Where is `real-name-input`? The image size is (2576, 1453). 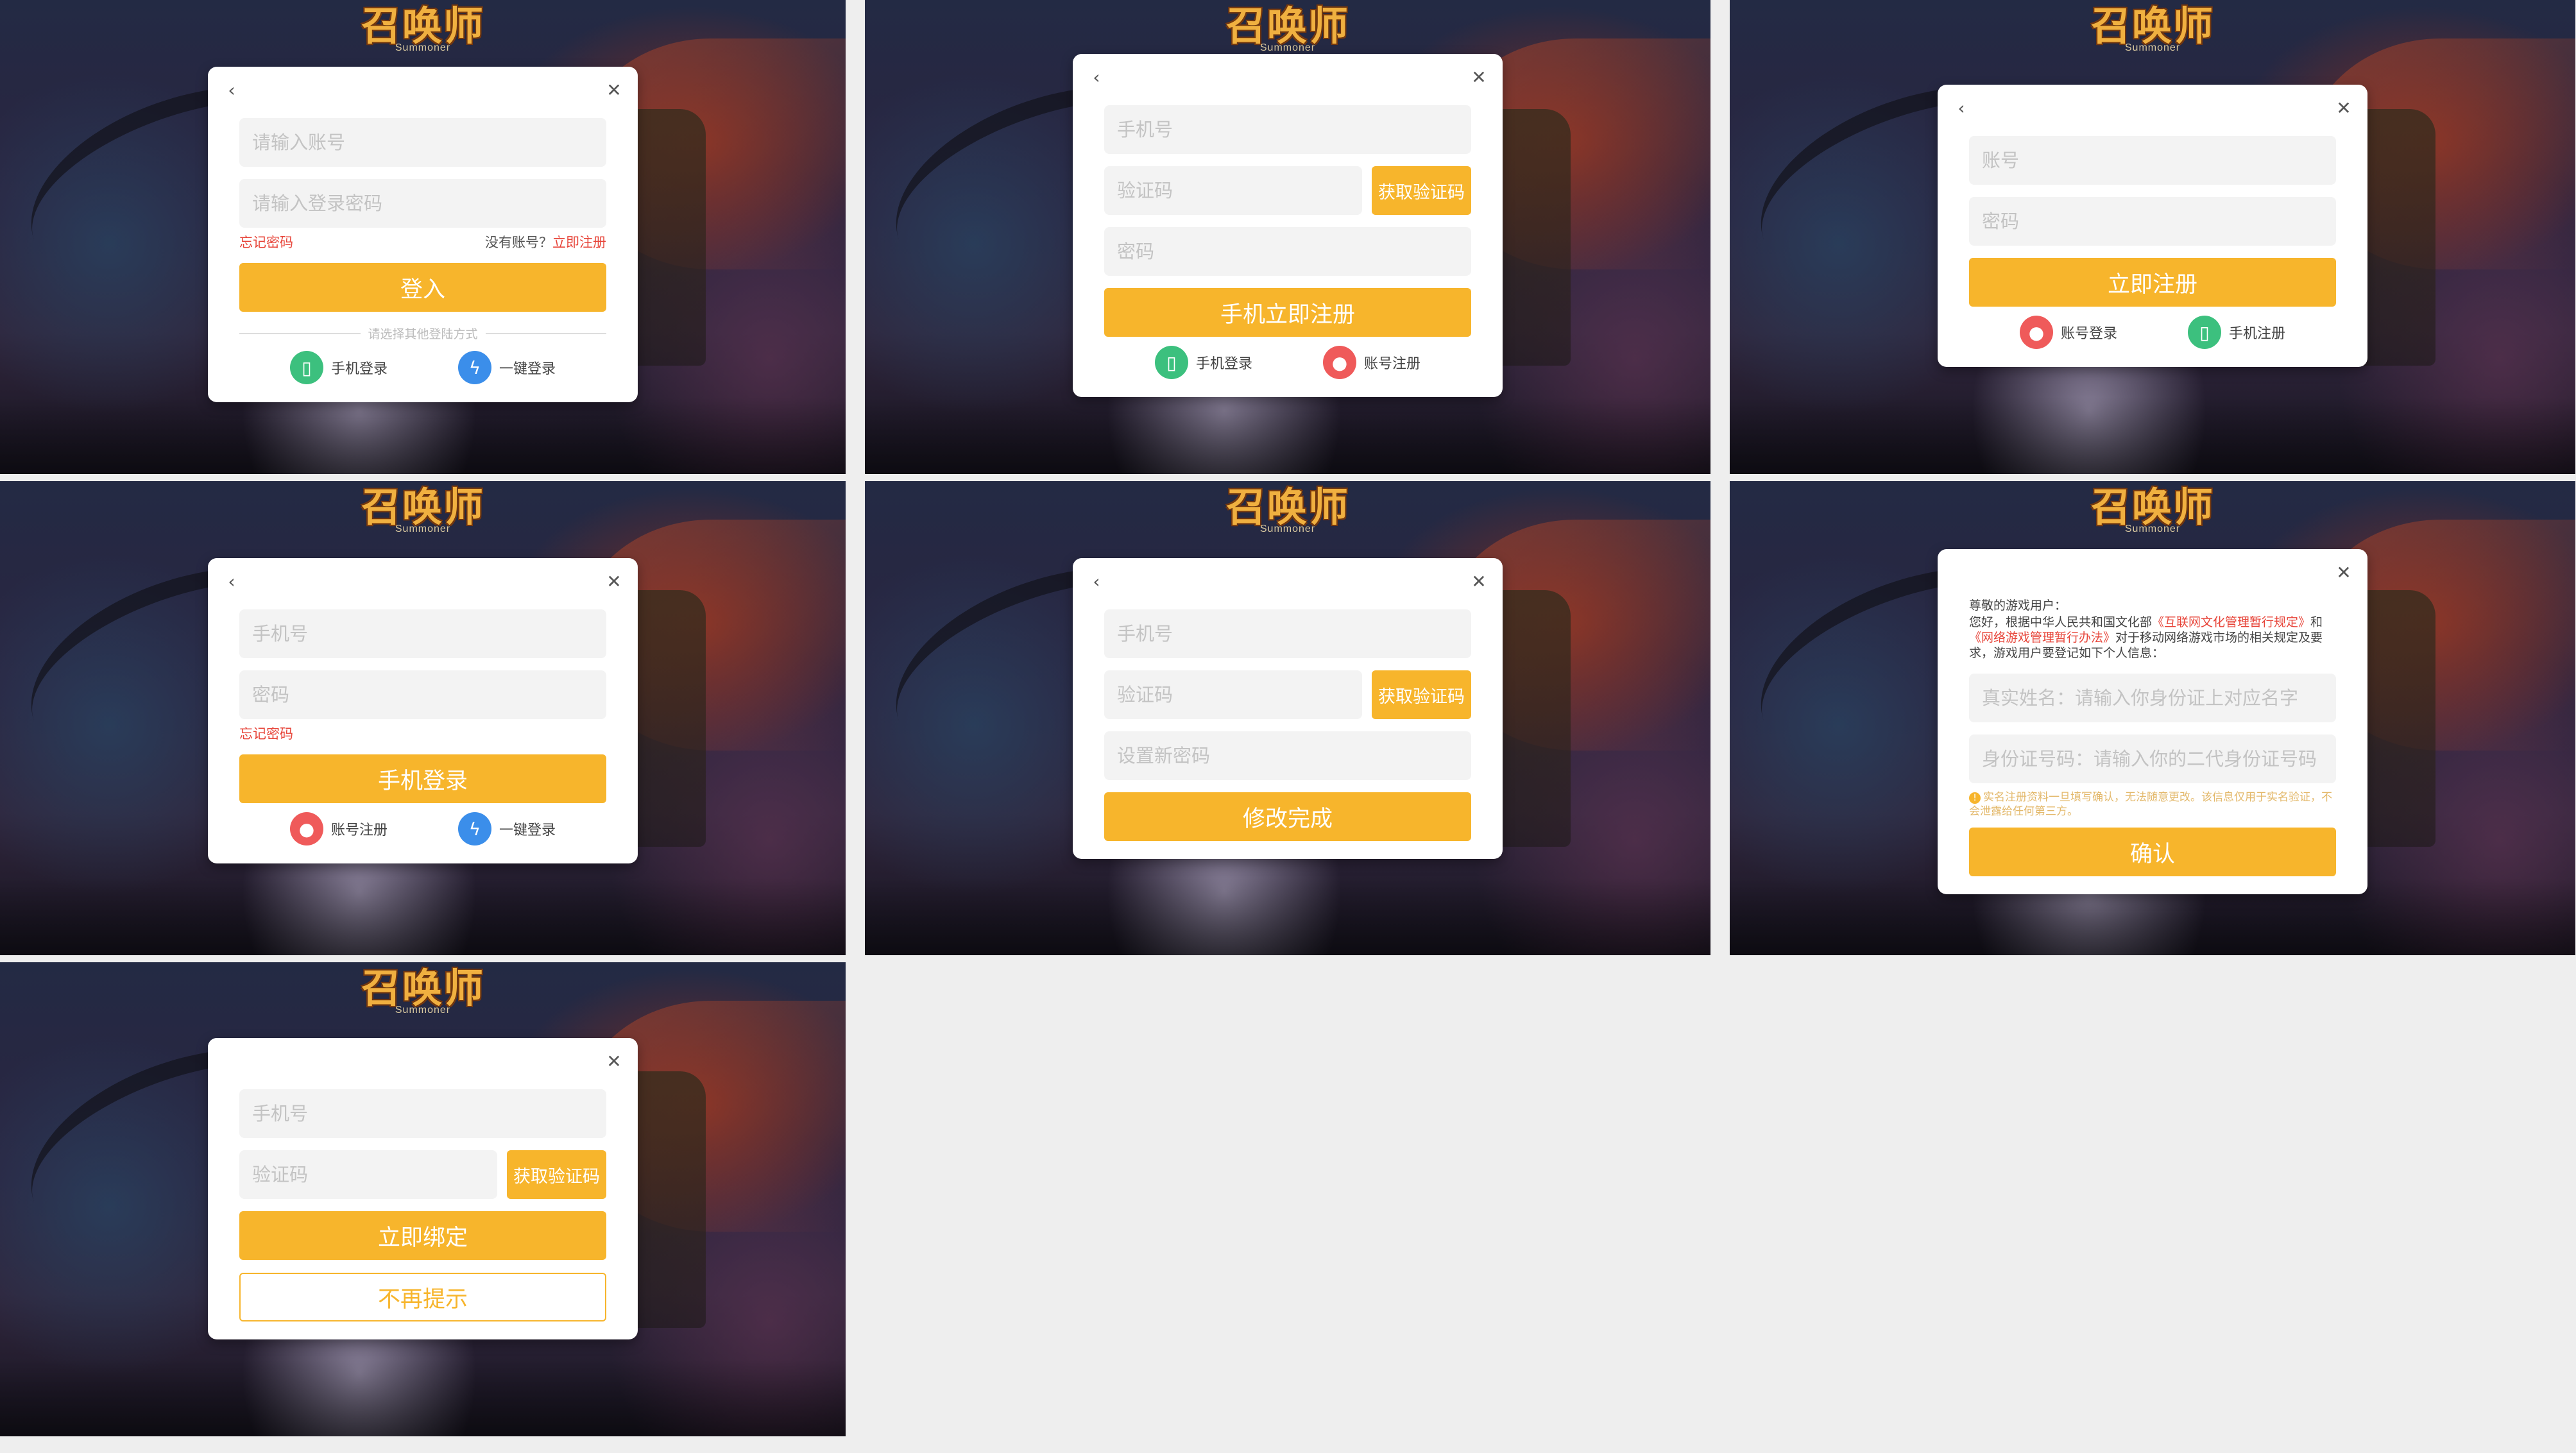
real-name-input is located at coordinates (2152, 698).